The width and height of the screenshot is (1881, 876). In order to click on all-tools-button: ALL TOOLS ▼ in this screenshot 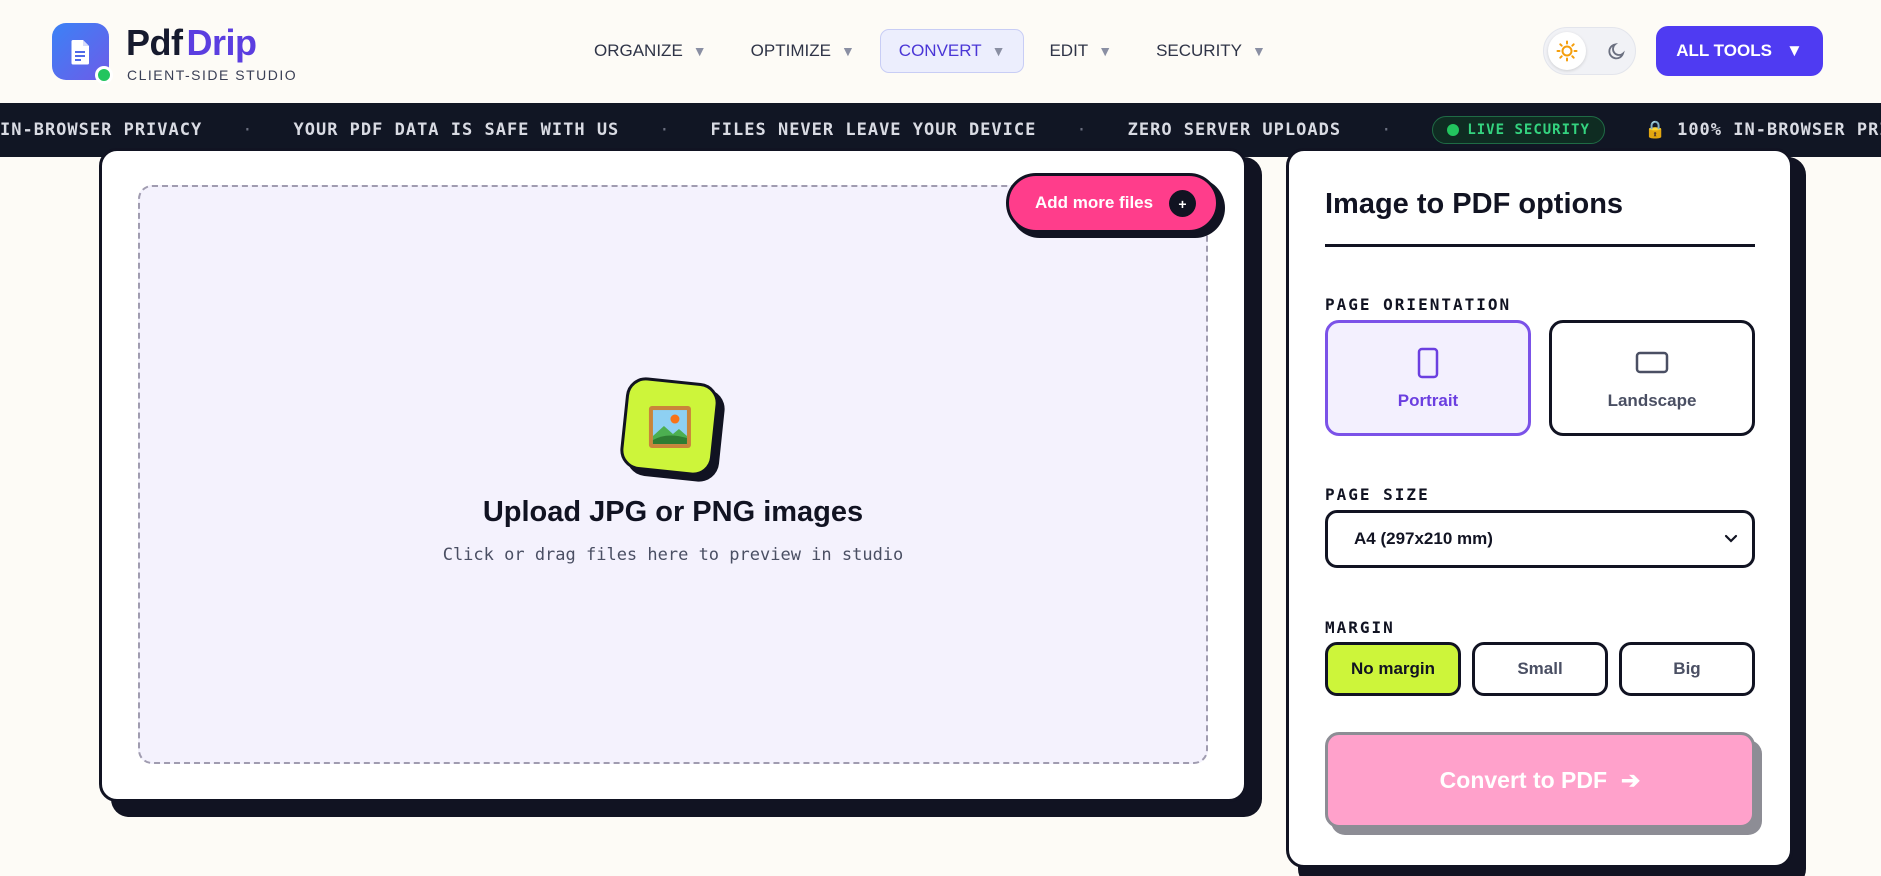, I will do `click(1739, 51)`.